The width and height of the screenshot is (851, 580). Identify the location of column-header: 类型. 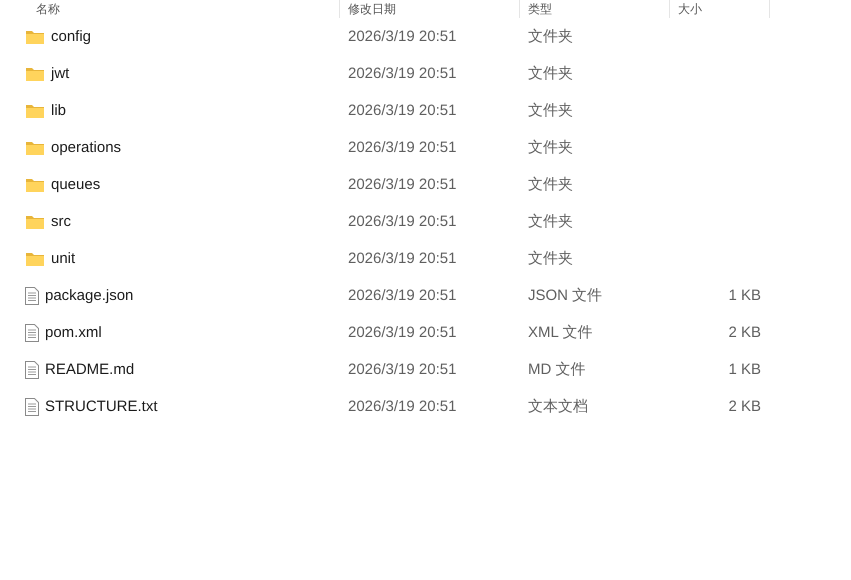
(540, 9).